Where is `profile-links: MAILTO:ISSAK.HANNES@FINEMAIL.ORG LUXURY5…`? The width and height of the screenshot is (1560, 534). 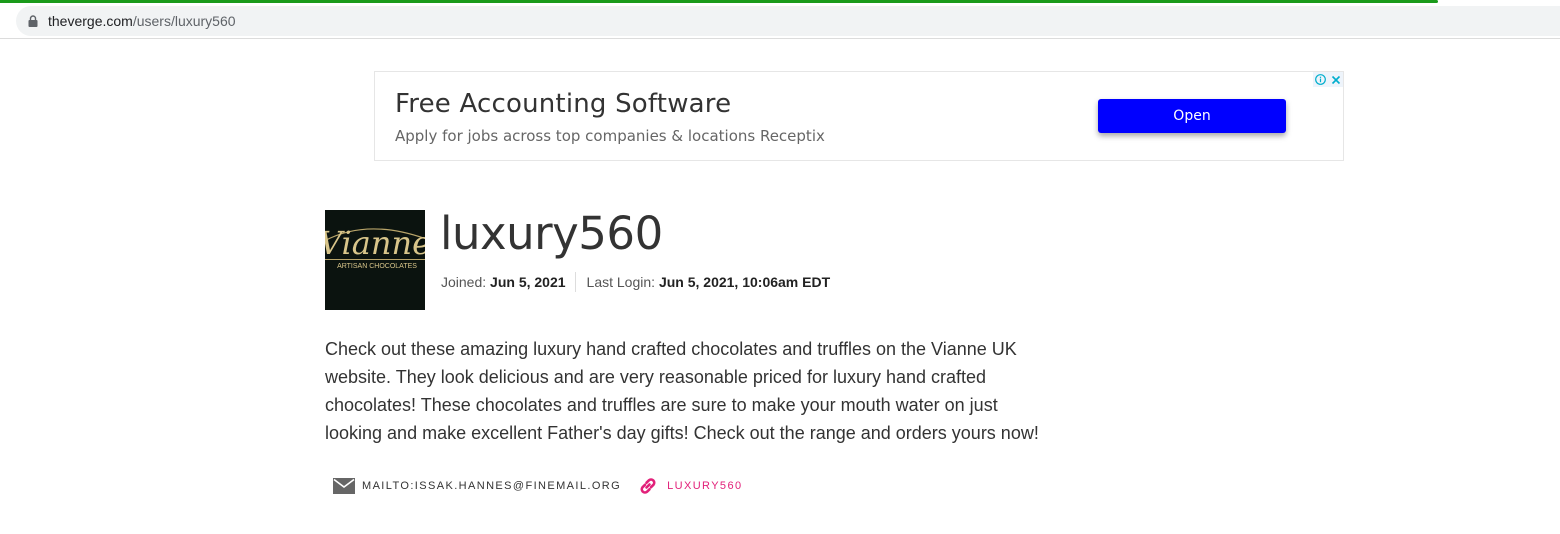 profile-links: MAILTO:ISSAK.HANNES@FINEMAIL.ORG LUXURY5… is located at coordinates (538, 486).